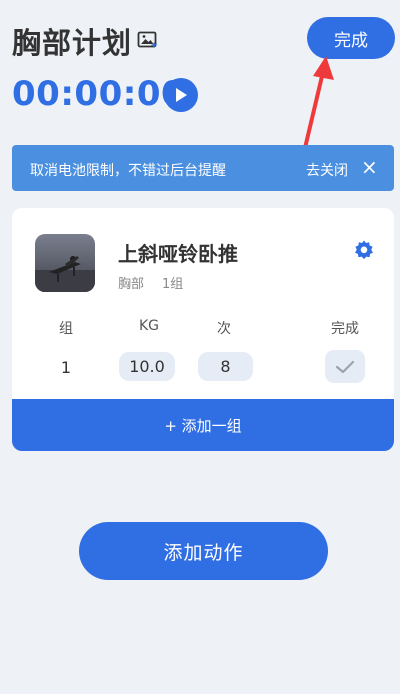  I want to click on battery-limit-banner: 取消电池限制，不错过后台提醒 去关闭 ×, so click(203, 168).